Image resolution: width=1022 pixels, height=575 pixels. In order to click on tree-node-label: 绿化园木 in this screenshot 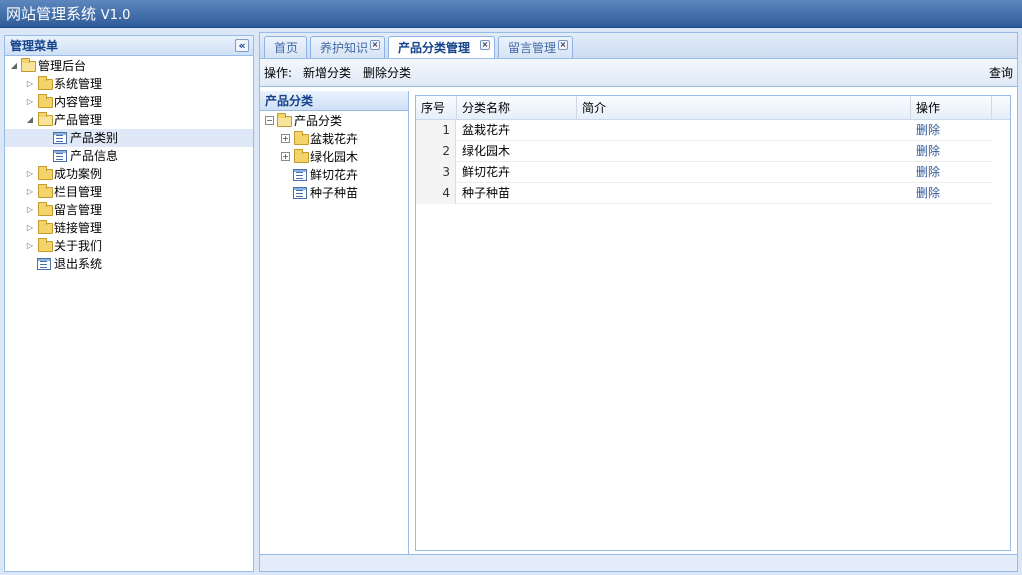, I will do `click(334, 157)`.